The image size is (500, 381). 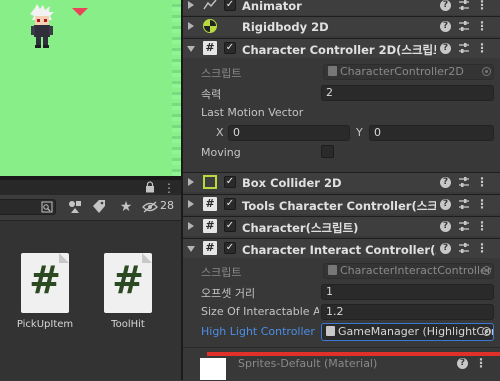 I want to click on material-help-icon: ?, so click(x=462, y=363).